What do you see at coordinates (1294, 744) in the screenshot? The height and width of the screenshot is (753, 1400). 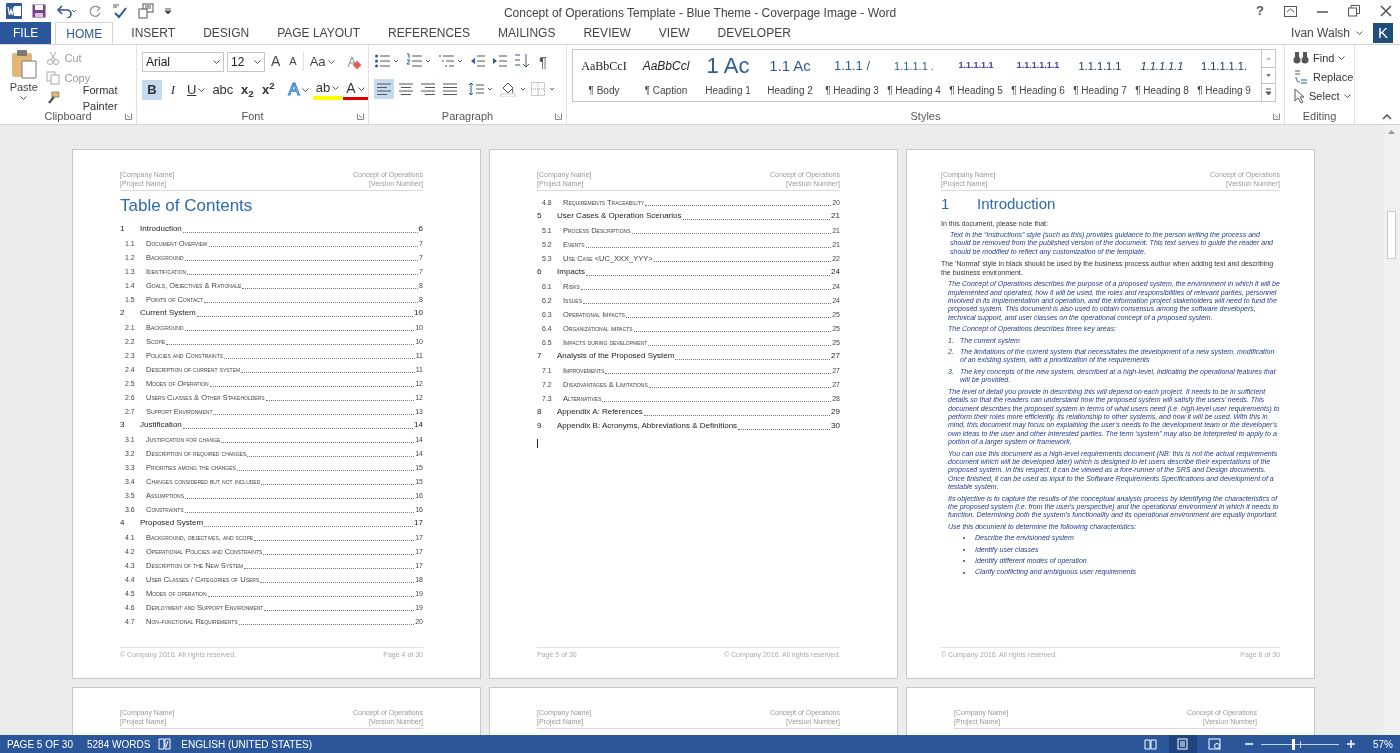 I see `zoom-slider-thumb` at bounding box center [1294, 744].